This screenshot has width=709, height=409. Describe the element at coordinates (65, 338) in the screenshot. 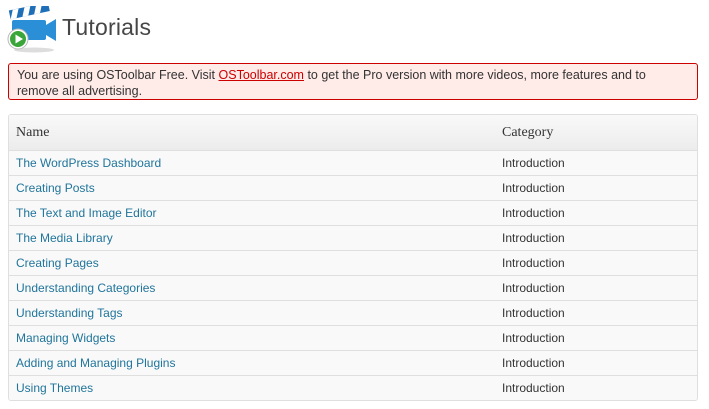

I see `tutorial-link: Managing Widgets` at that location.